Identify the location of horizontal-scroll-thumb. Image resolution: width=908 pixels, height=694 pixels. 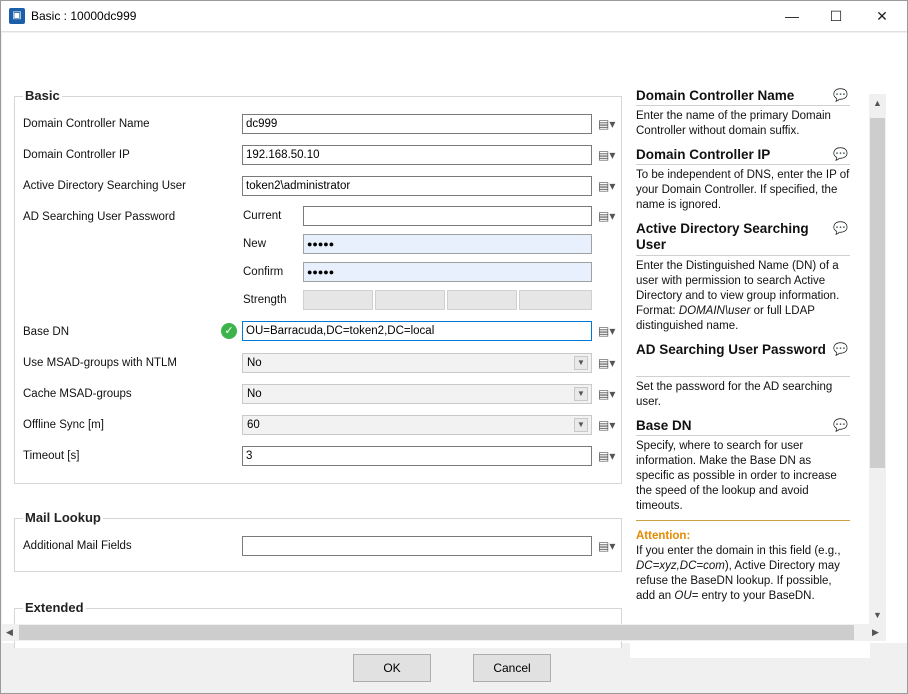
(436, 632).